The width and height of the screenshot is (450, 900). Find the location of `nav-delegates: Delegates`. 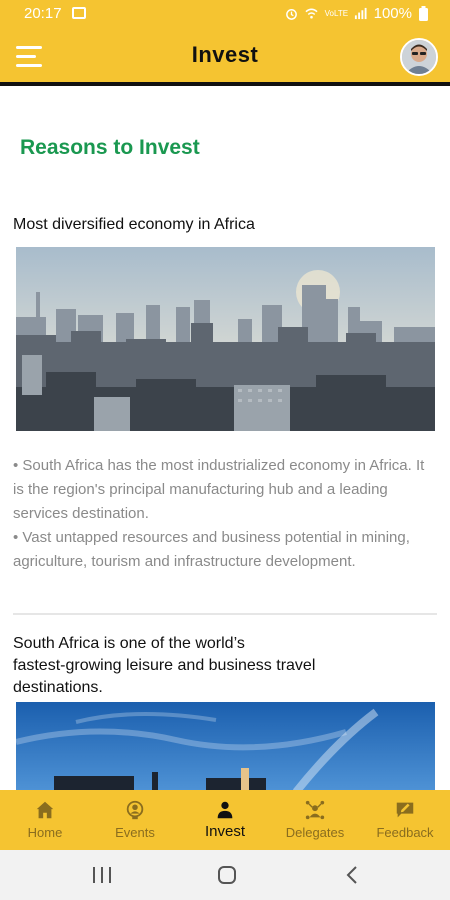

nav-delegates: Delegates is located at coordinates (315, 820).